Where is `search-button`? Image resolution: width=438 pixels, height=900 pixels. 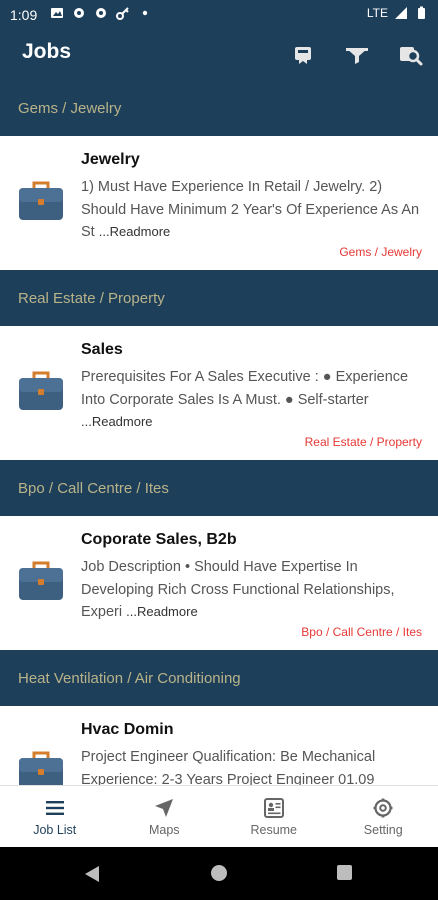
search-button is located at coordinates (411, 55).